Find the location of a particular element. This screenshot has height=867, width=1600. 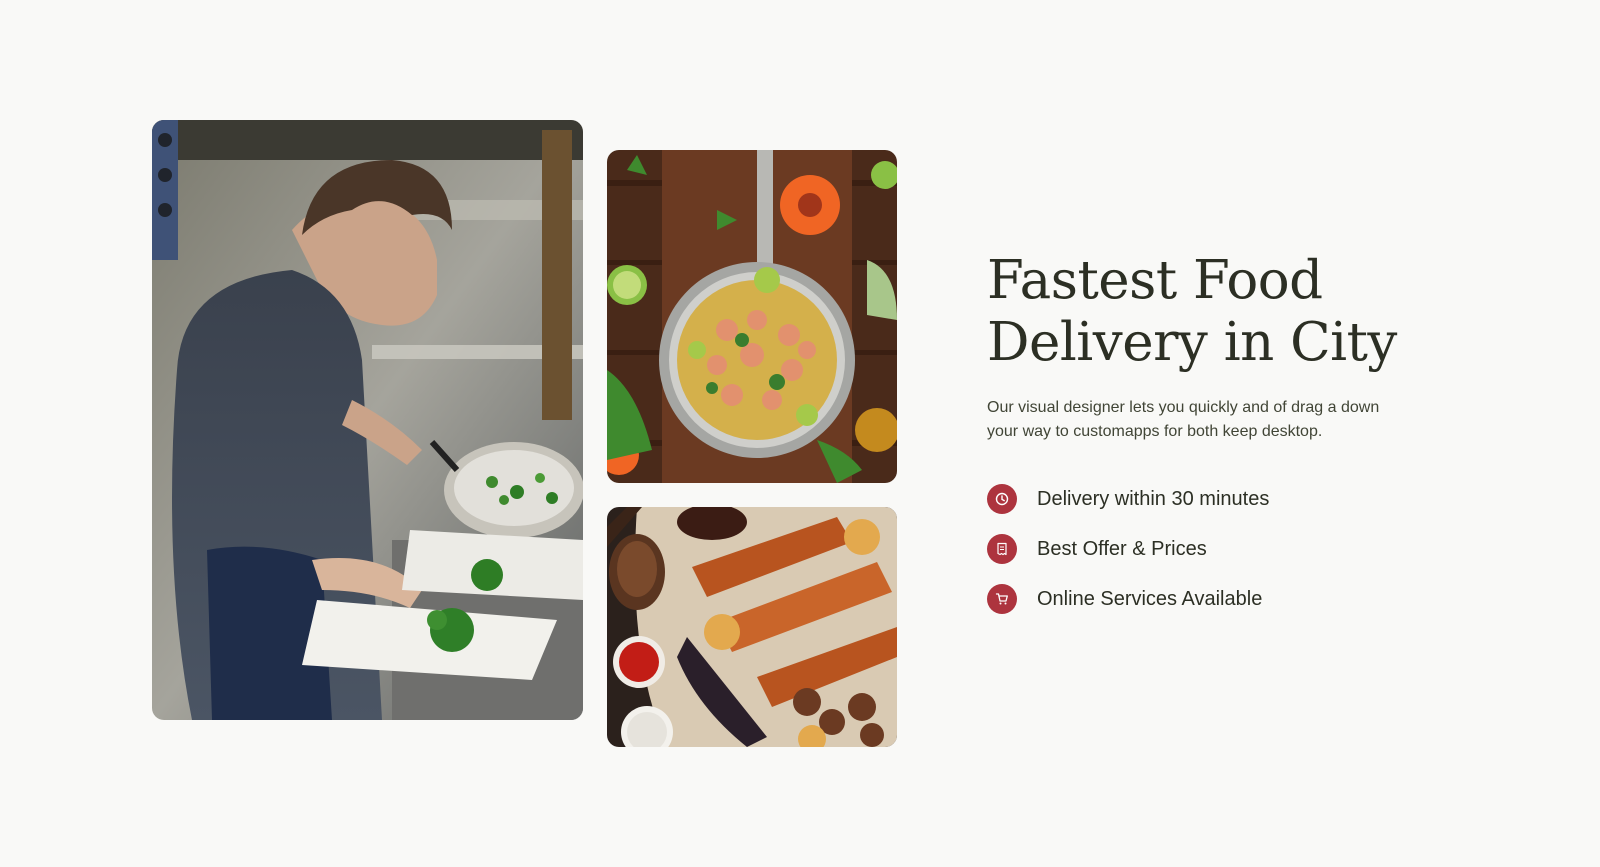

clock-icon is located at coordinates (1002, 499).